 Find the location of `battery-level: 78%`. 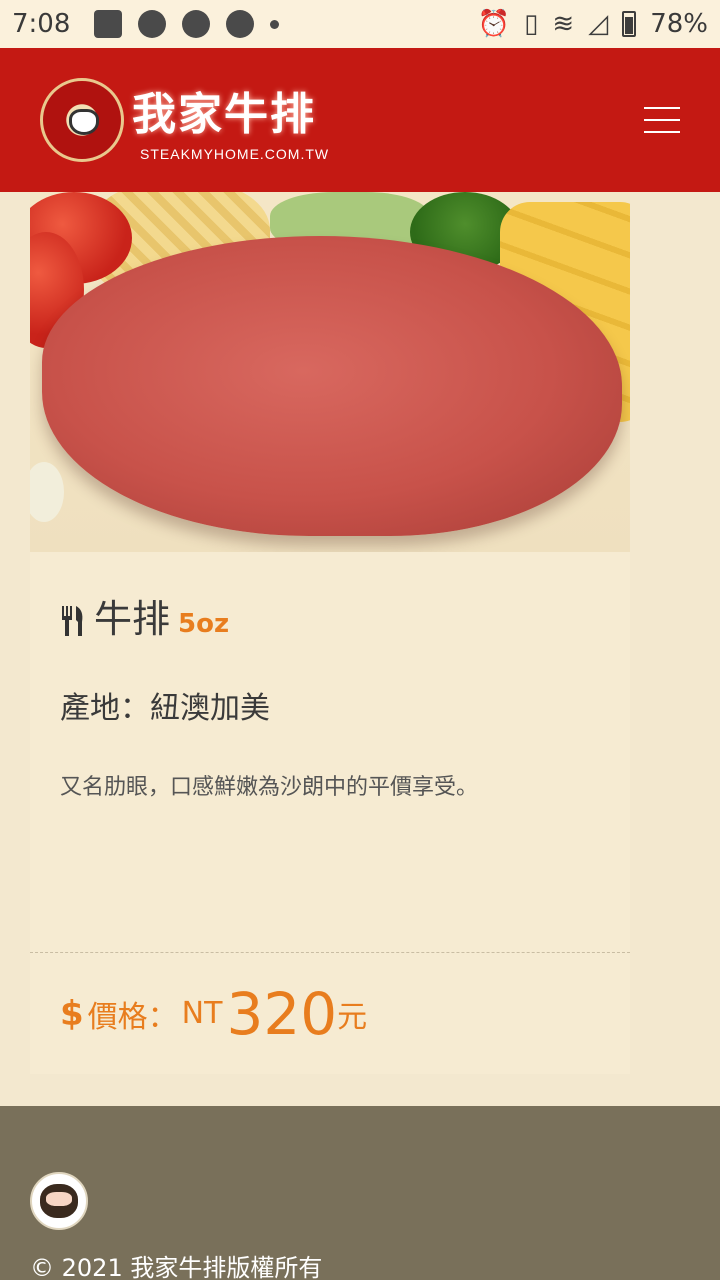

battery-level: 78% is located at coordinates (679, 24).